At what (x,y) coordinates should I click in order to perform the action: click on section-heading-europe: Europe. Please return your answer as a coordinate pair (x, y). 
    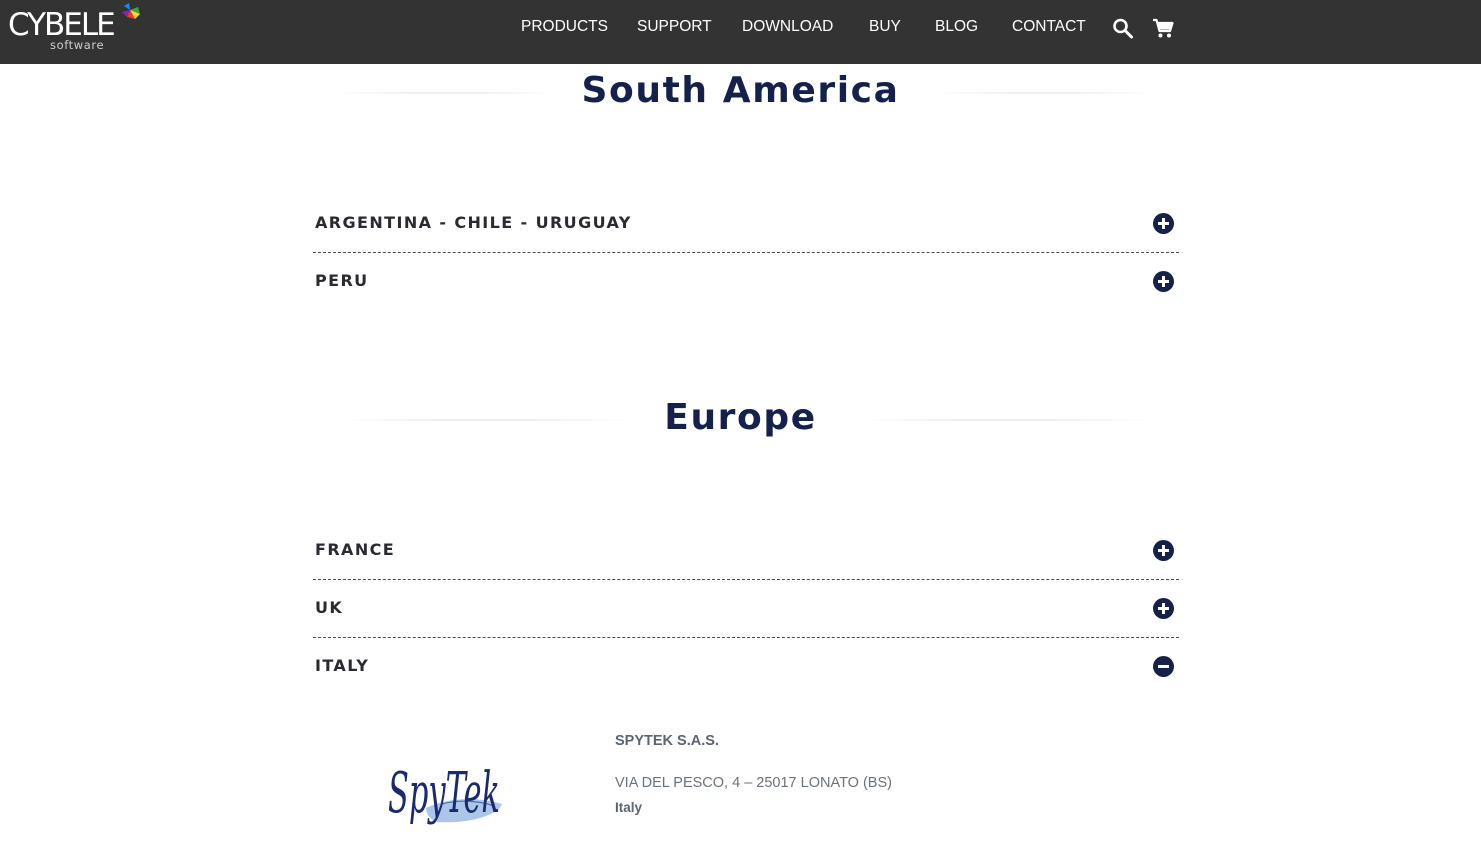
    Looking at the image, I should click on (740, 418).